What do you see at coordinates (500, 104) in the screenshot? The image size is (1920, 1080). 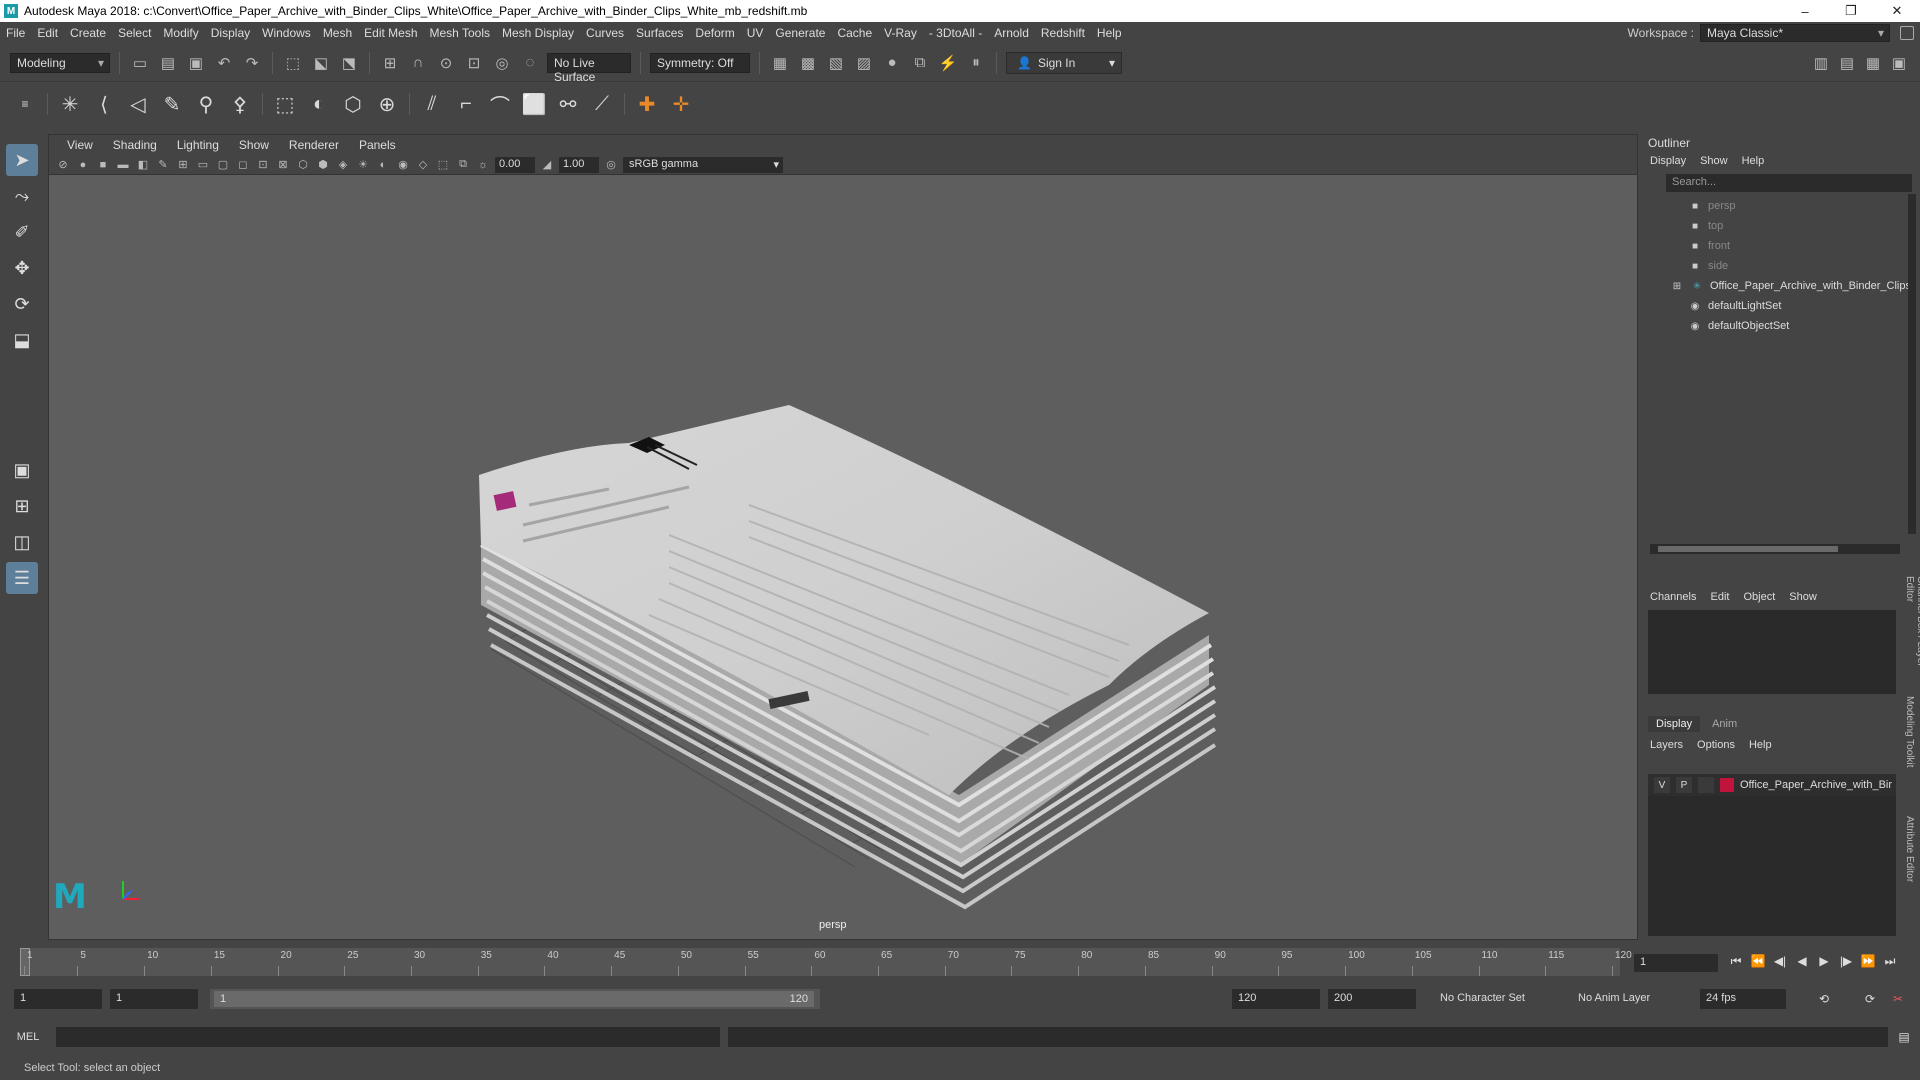 I see `detach-curves-icon: ⌒` at bounding box center [500, 104].